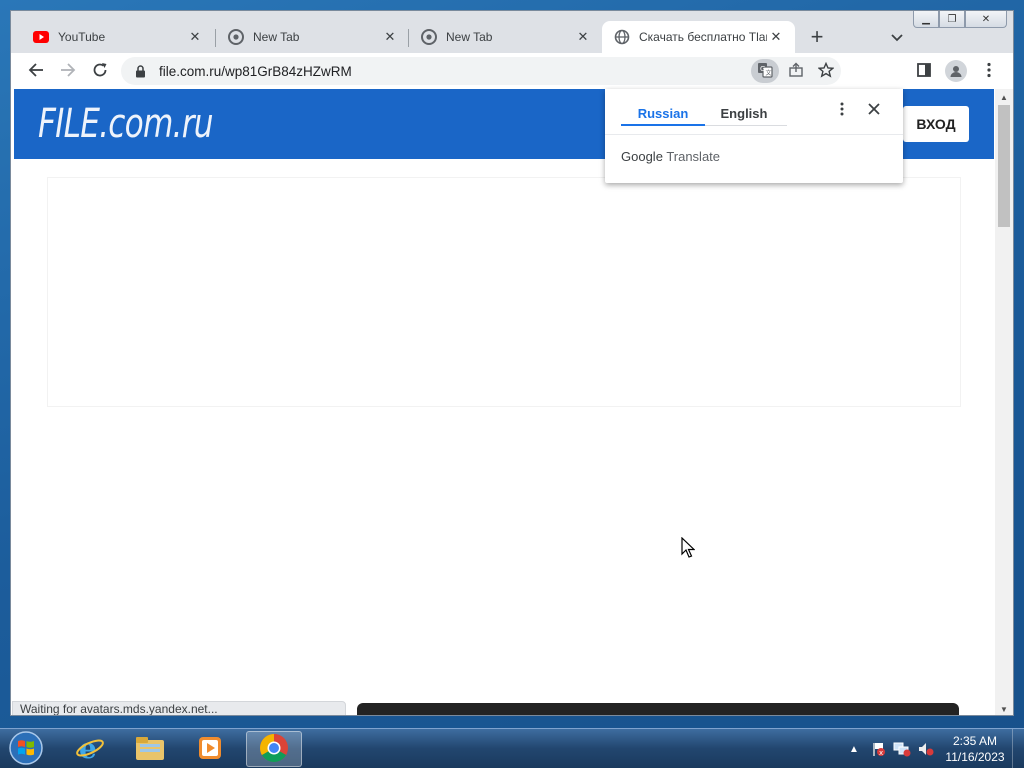 The height and width of the screenshot is (768, 1024). I want to click on taskbar-internet-explorer: e, so click(90, 749).